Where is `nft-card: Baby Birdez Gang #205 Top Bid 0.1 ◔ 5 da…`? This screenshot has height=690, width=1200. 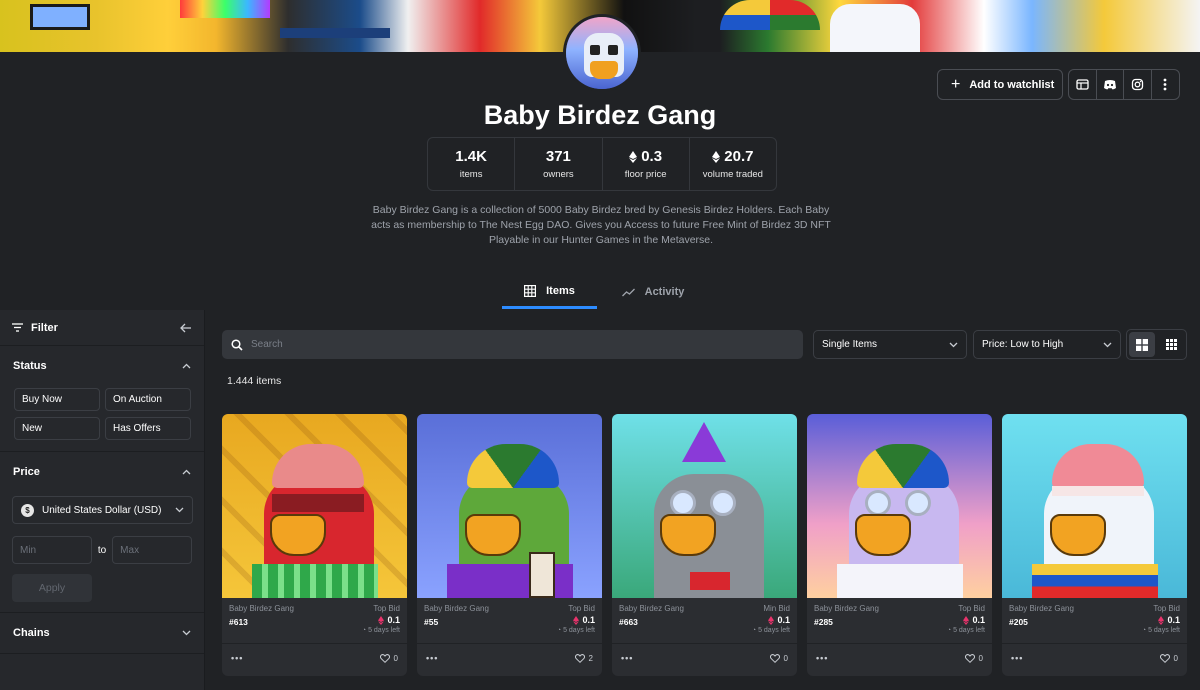 nft-card: Baby Birdez Gang #205 Top Bid 0.1 ◔ 5 da… is located at coordinates (1094, 545).